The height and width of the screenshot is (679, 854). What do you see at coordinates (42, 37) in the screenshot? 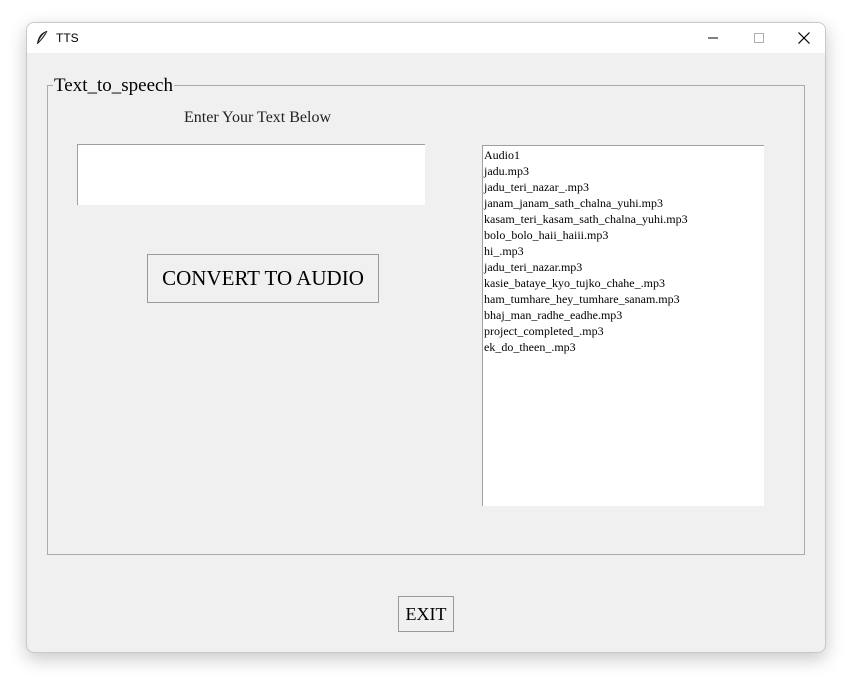
I see `feather-icon` at bounding box center [42, 37].